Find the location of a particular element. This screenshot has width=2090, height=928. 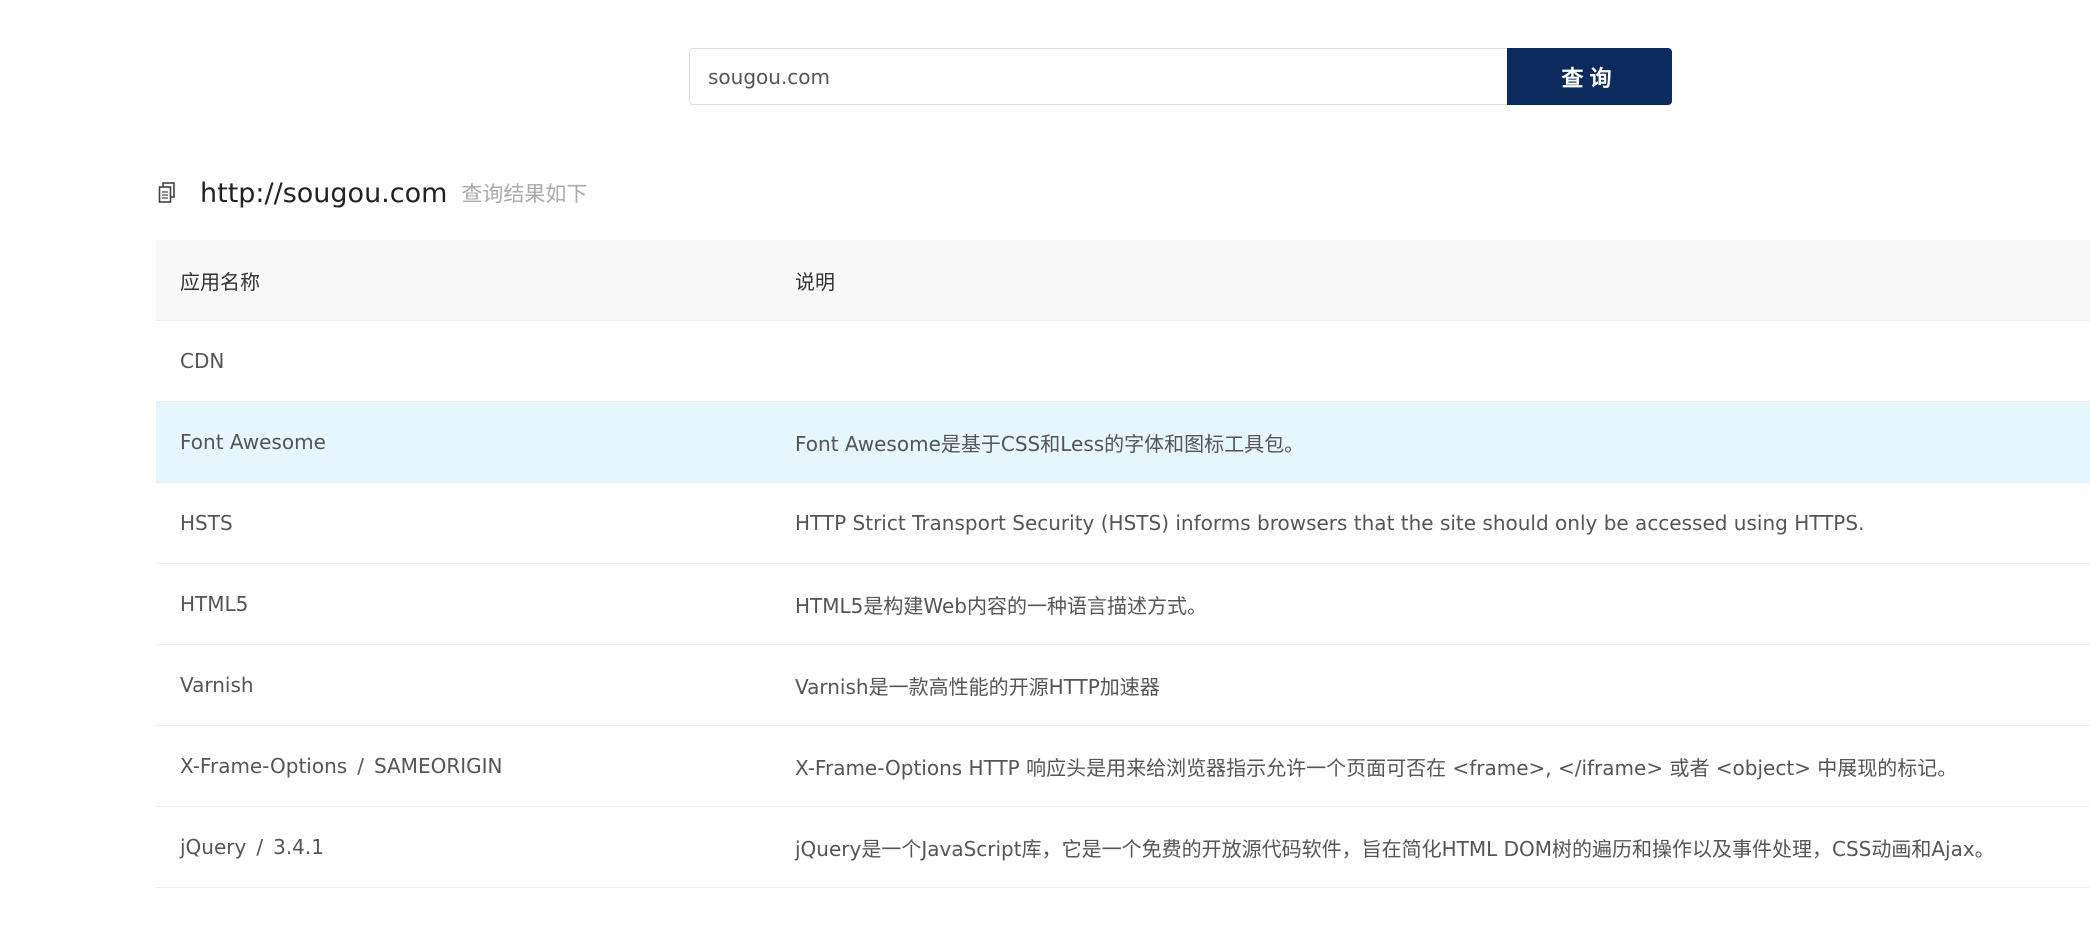

search-bar: 查询 is located at coordinates (1180, 76).